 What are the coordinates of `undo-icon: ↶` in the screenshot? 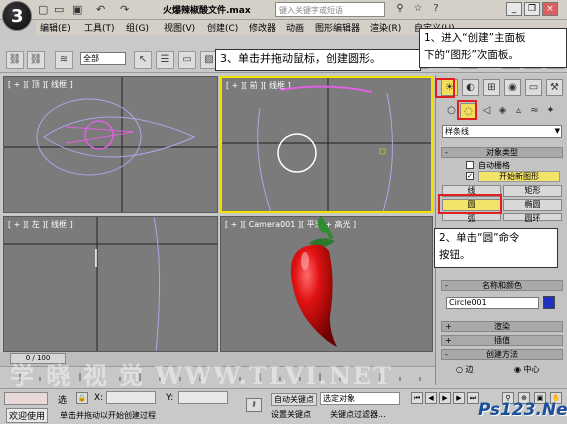 It's located at (100, 9).